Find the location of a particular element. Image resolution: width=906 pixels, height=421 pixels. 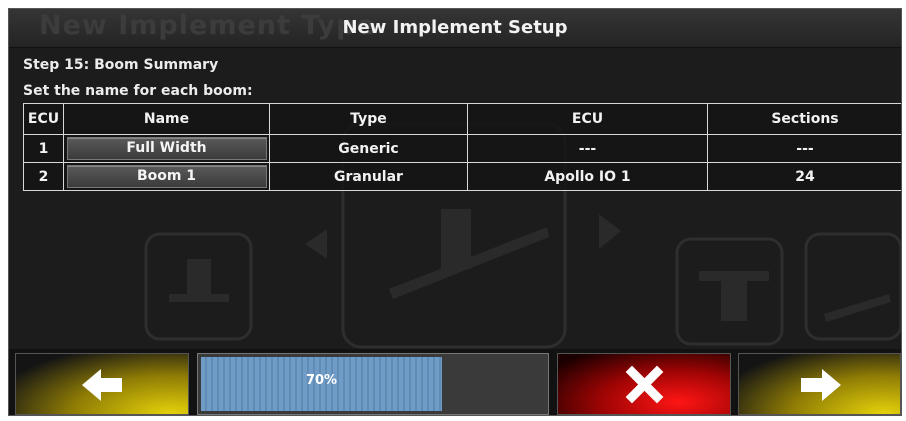

instruction-label: Set the name for each boom: is located at coordinates (138, 91).